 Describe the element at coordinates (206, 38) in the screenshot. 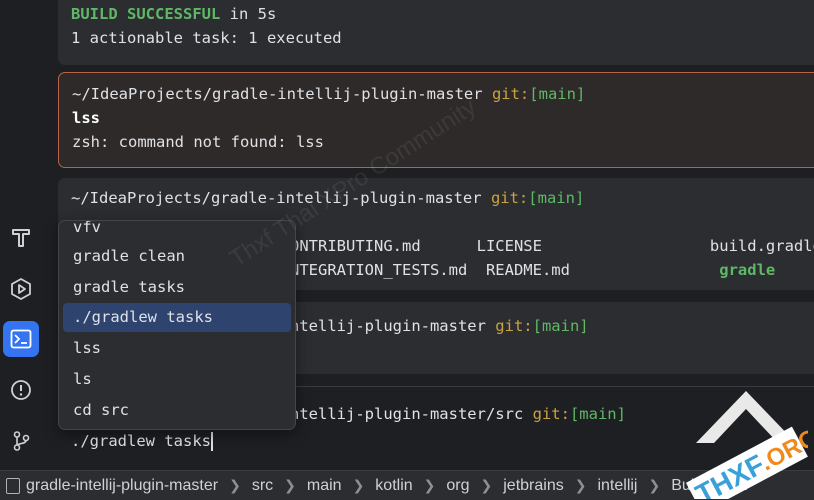

I see `build-summary-line: 1 actionable task: 1 executed` at that location.